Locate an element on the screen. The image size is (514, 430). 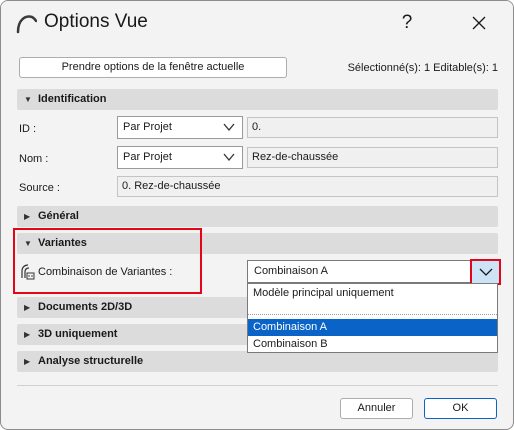
section-analyse-structurelle-label: Analyse structurelle is located at coordinates (91, 361).